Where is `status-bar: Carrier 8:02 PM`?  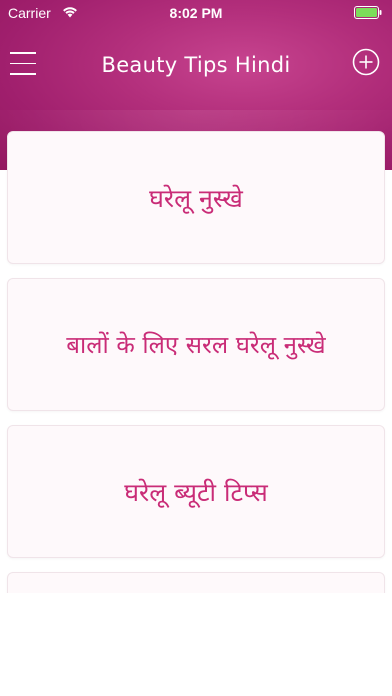
status-bar: Carrier 8:02 PM is located at coordinates (196, 14).